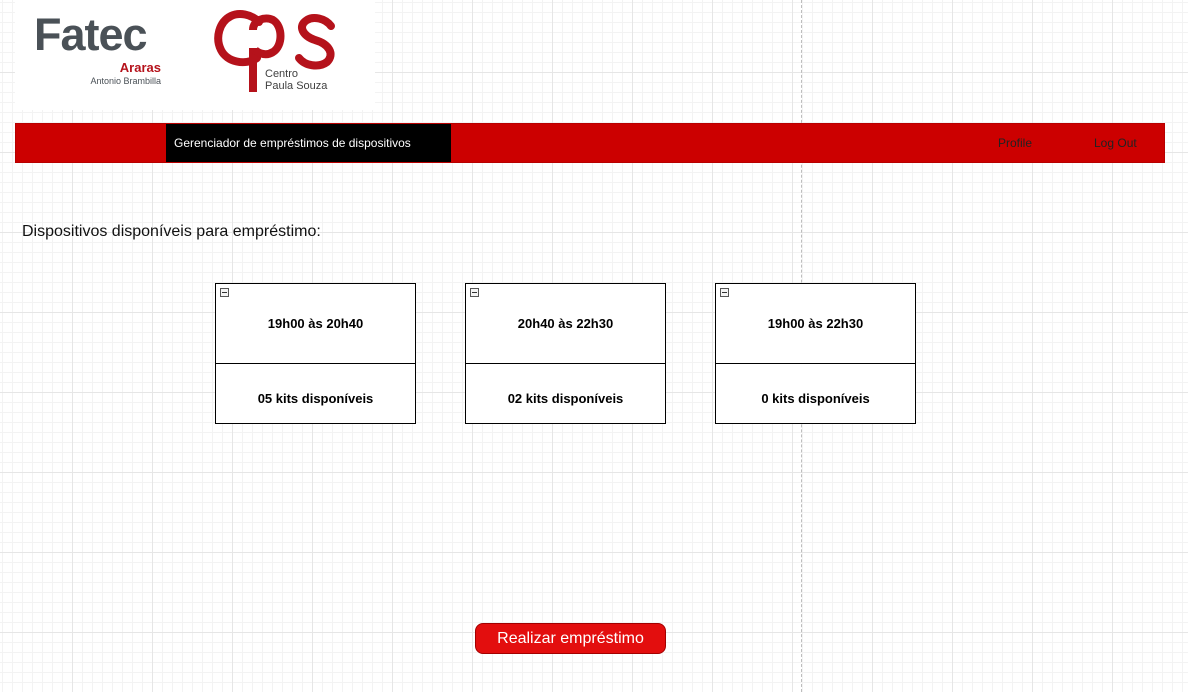 Image resolution: width=1188 pixels, height=692 pixels. Describe the element at coordinates (570, 638) in the screenshot. I see `make-loan-button: Realizar empréstimo` at that location.